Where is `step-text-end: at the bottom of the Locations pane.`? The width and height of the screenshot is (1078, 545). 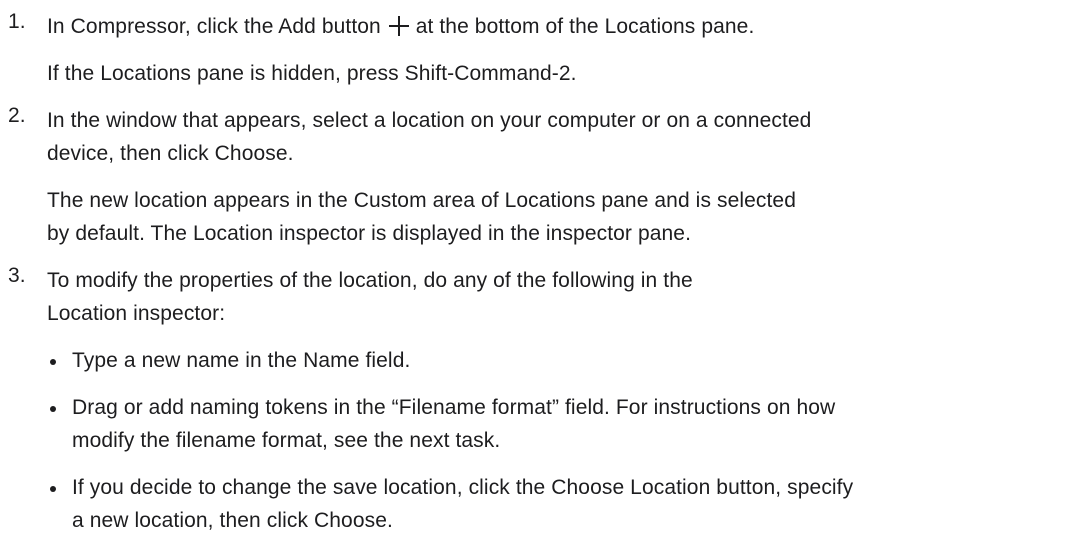
step-text-end: at the bottom of the Locations pane. is located at coordinates (585, 26).